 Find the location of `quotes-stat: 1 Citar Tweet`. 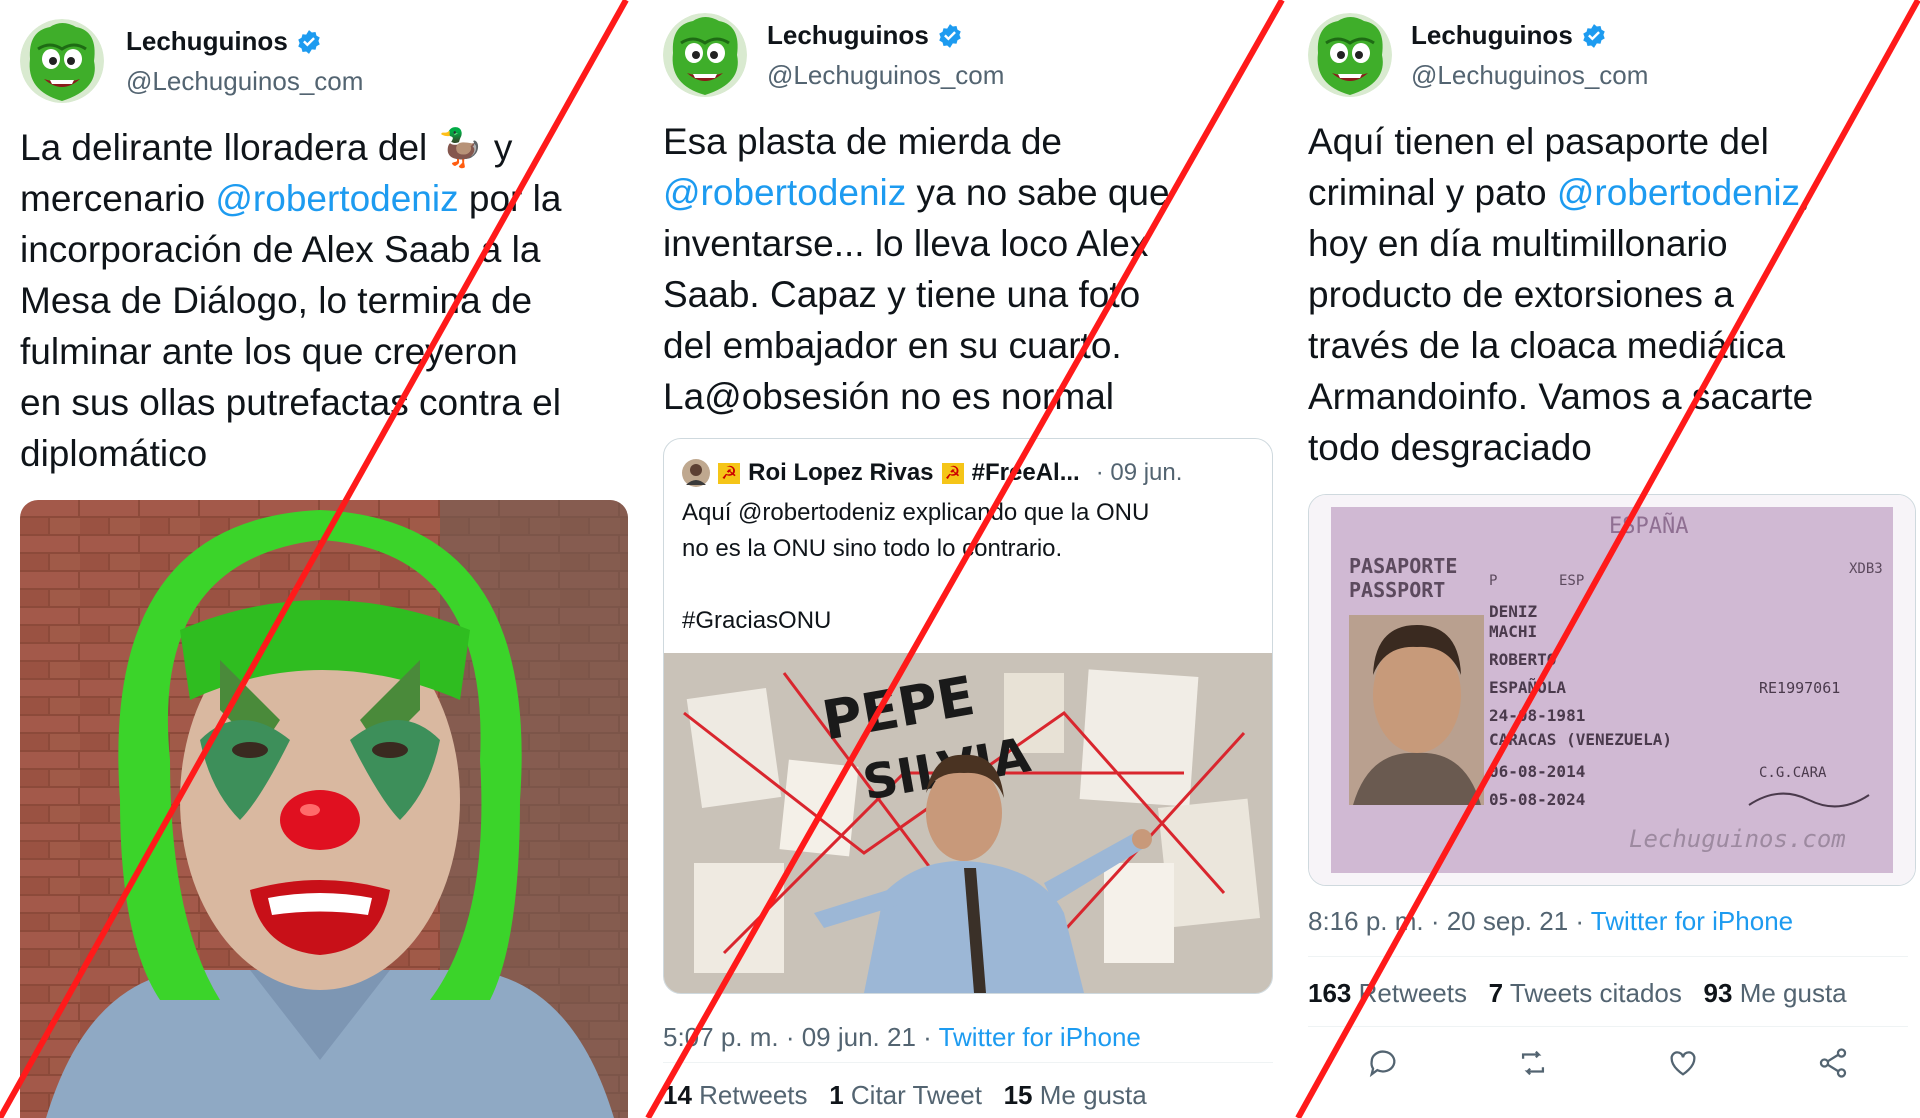

quotes-stat: 1 Citar Tweet is located at coordinates (905, 1095).